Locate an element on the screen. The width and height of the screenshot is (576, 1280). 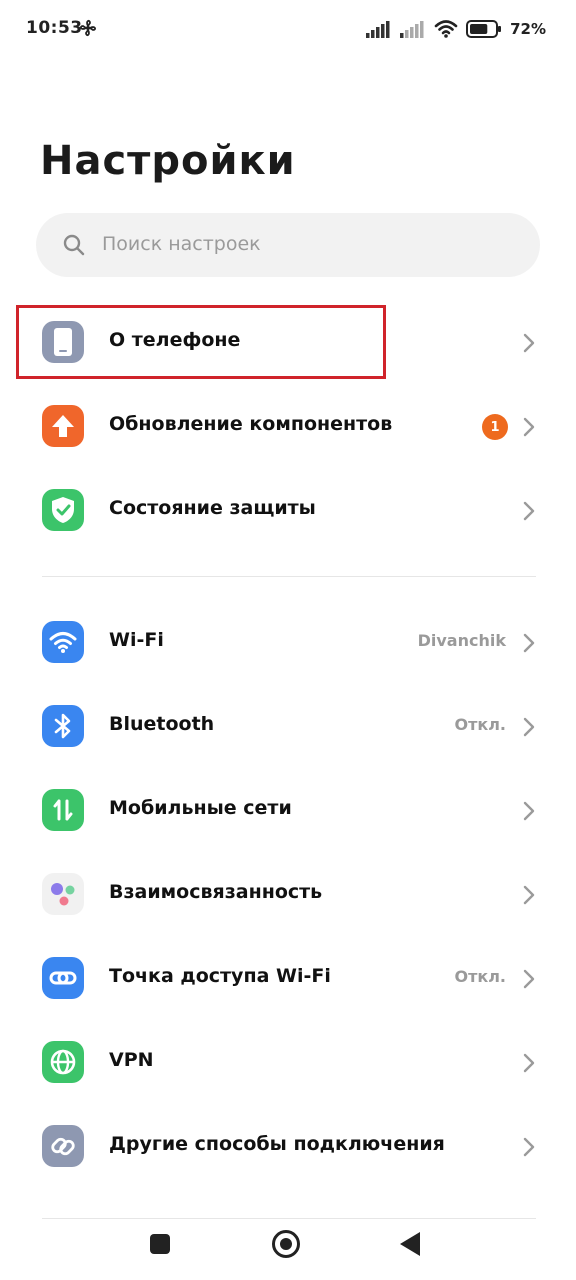
settings-row-bluetooth: Bluetooth Откл. is located at coordinates (288, 726).